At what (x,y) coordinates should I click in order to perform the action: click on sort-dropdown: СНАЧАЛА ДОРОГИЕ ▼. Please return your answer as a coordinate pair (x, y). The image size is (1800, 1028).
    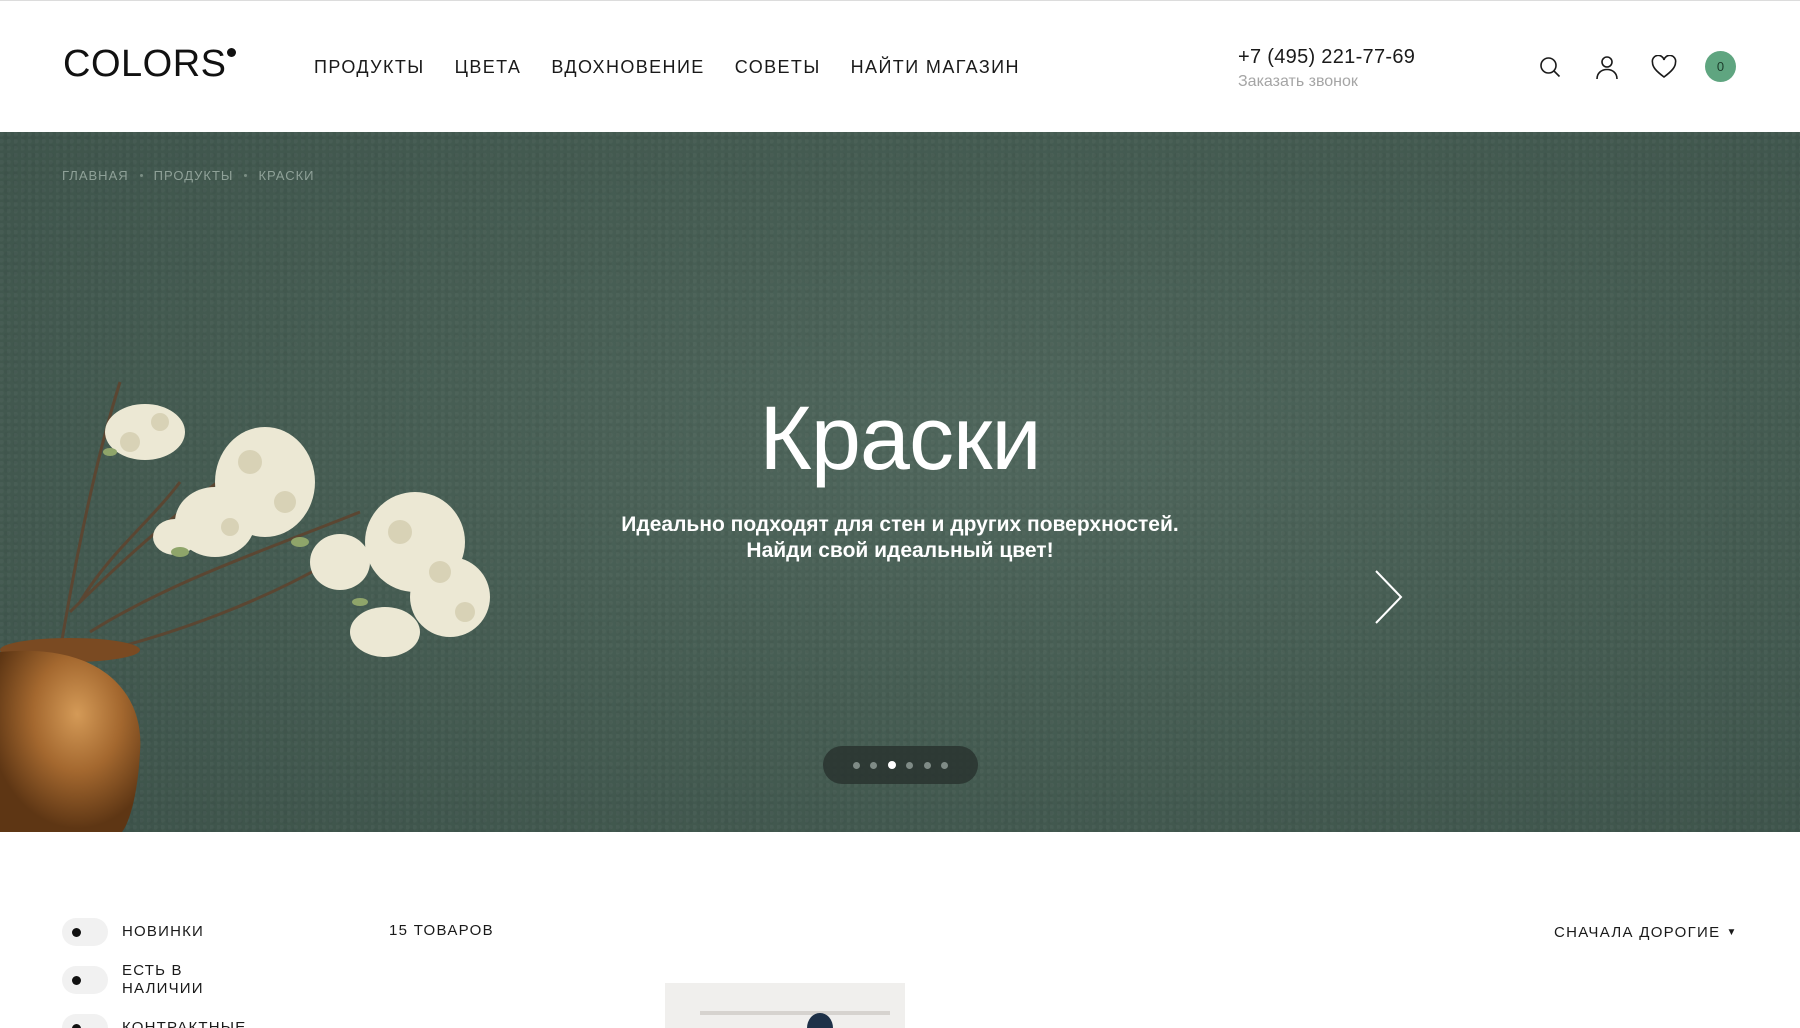
    Looking at the image, I should click on (1646, 932).